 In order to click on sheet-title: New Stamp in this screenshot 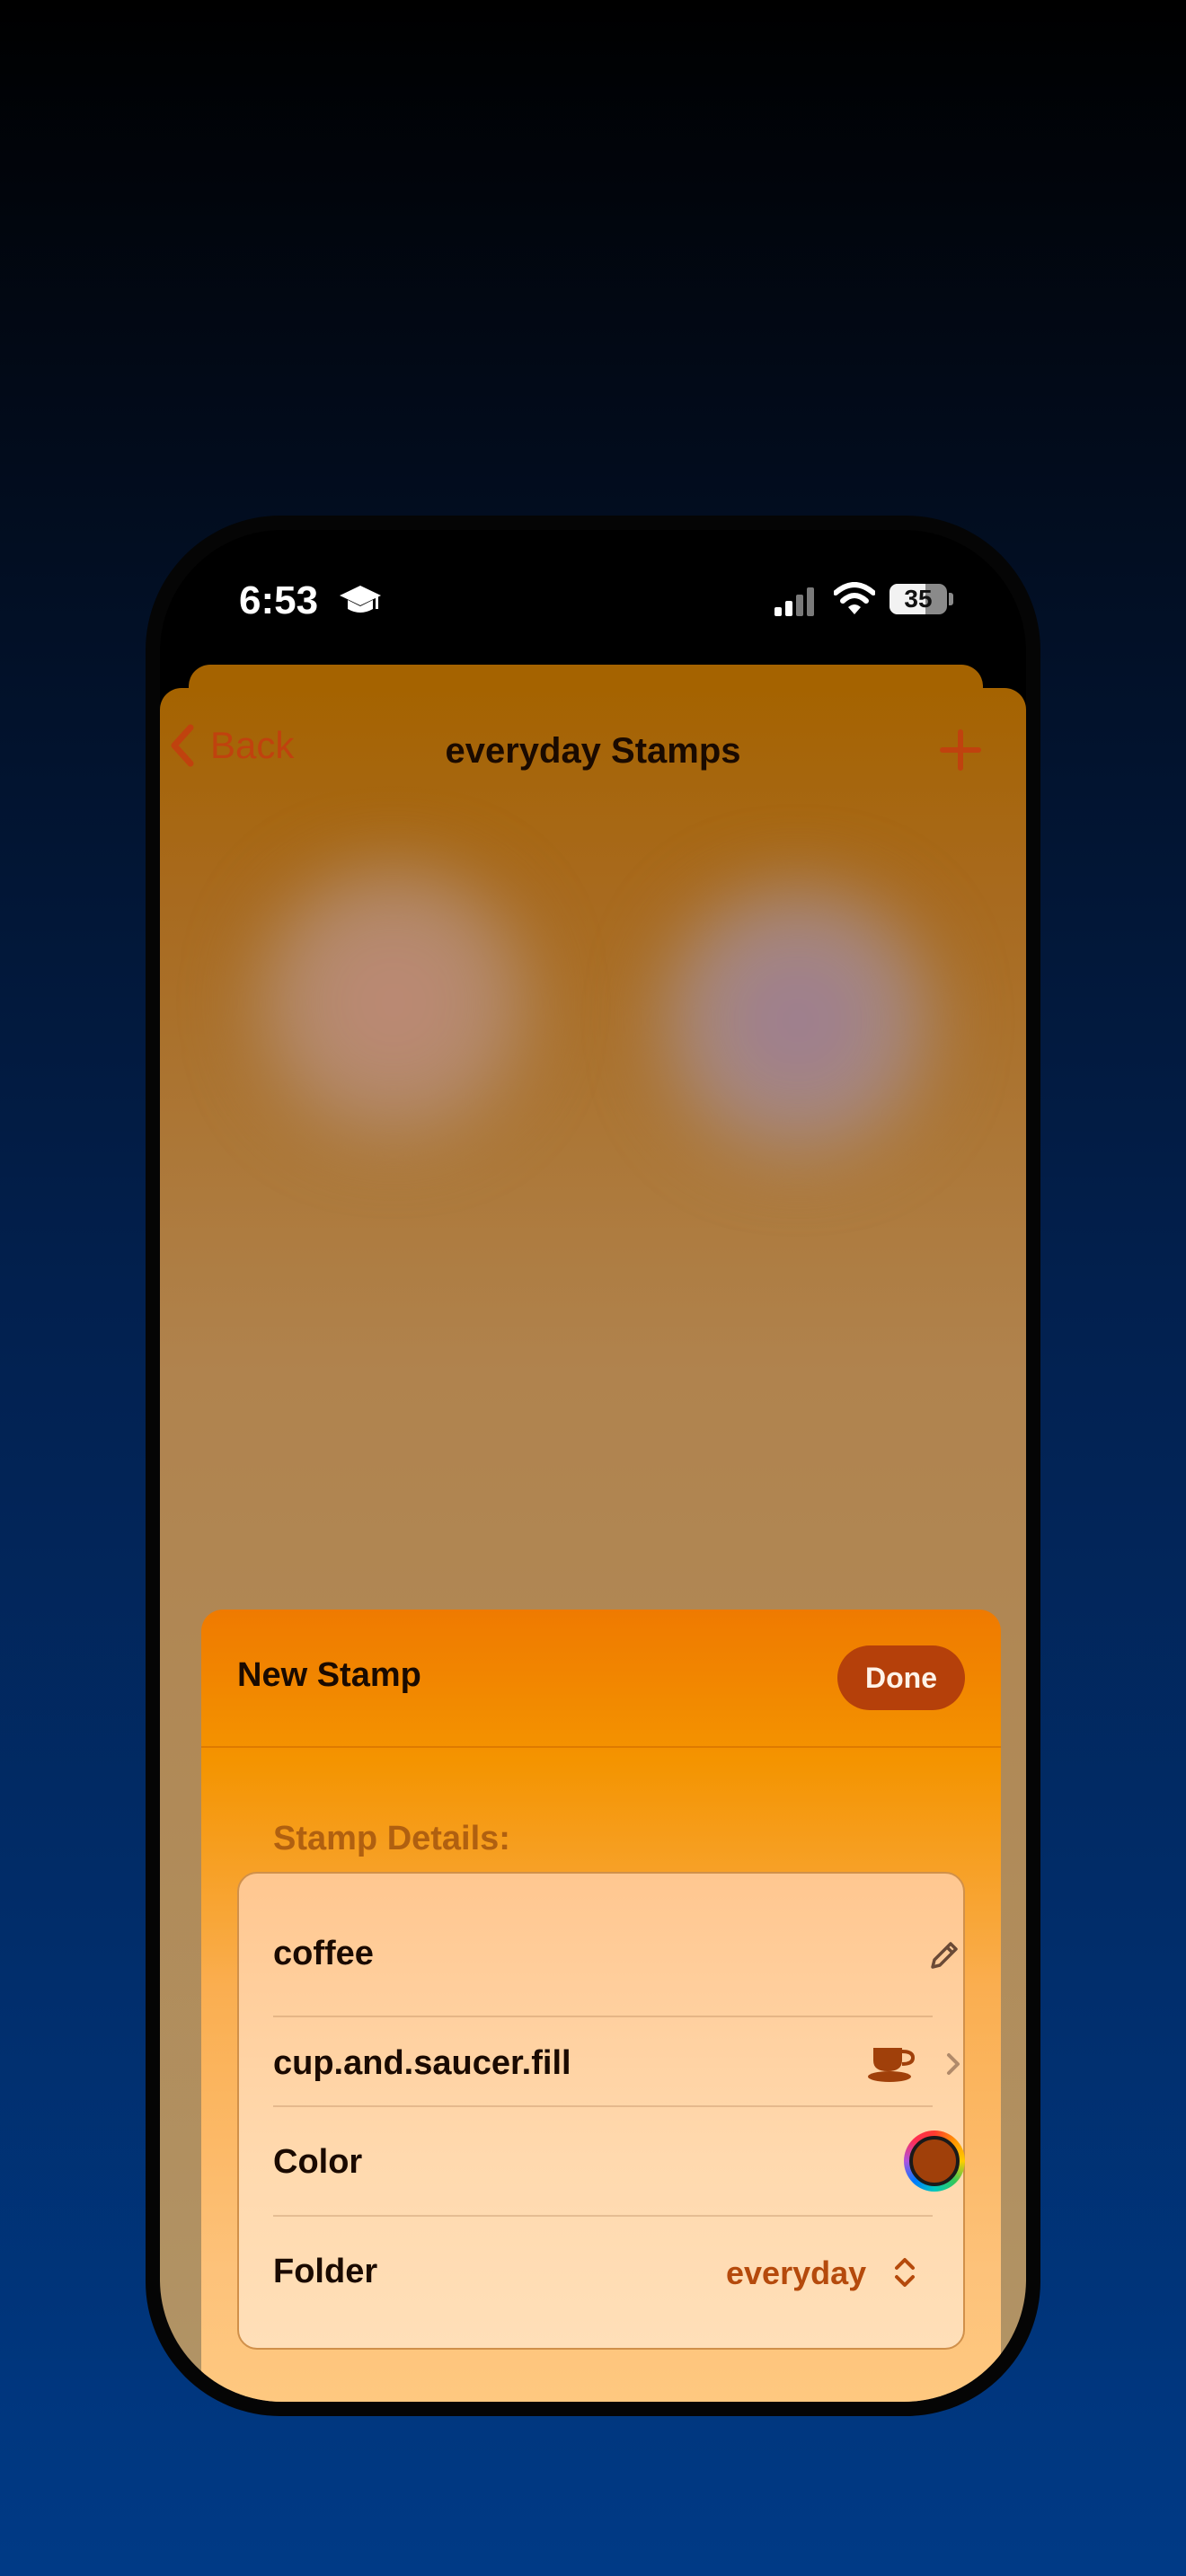, I will do `click(329, 1675)`.